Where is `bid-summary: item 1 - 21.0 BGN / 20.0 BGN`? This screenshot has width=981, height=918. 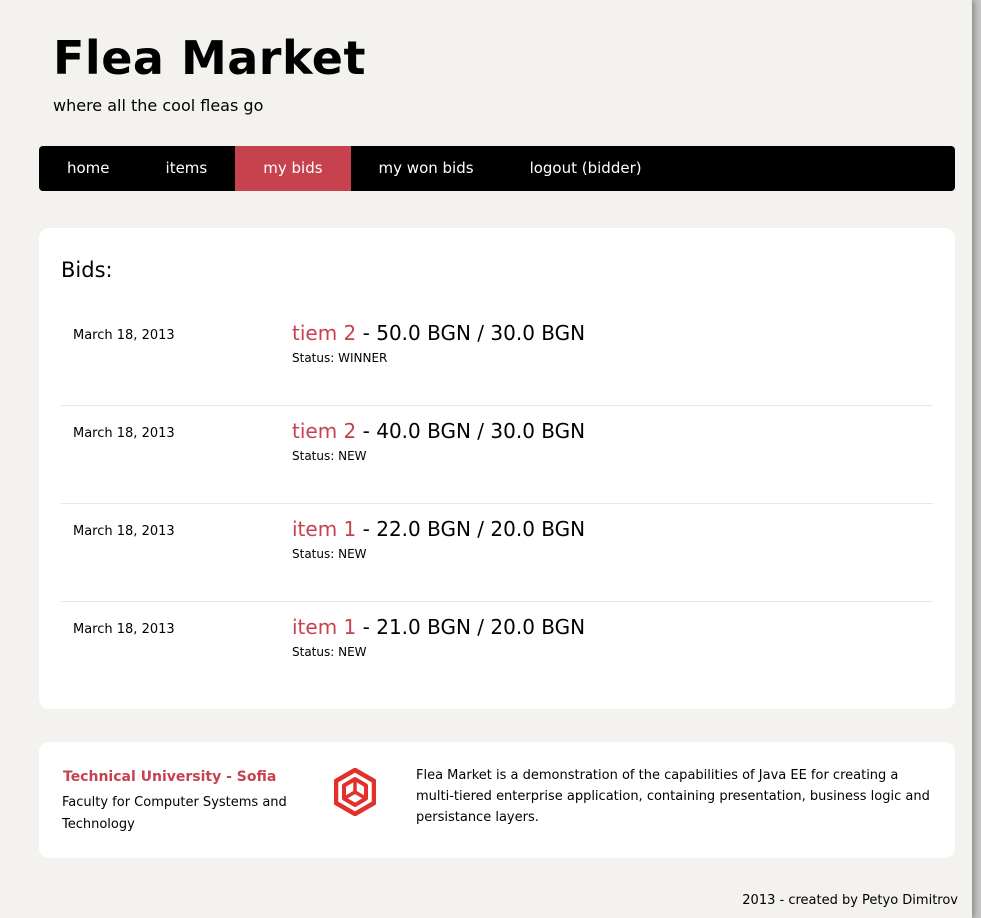 bid-summary: item 1 - 21.0 BGN / 20.0 BGN is located at coordinates (438, 627).